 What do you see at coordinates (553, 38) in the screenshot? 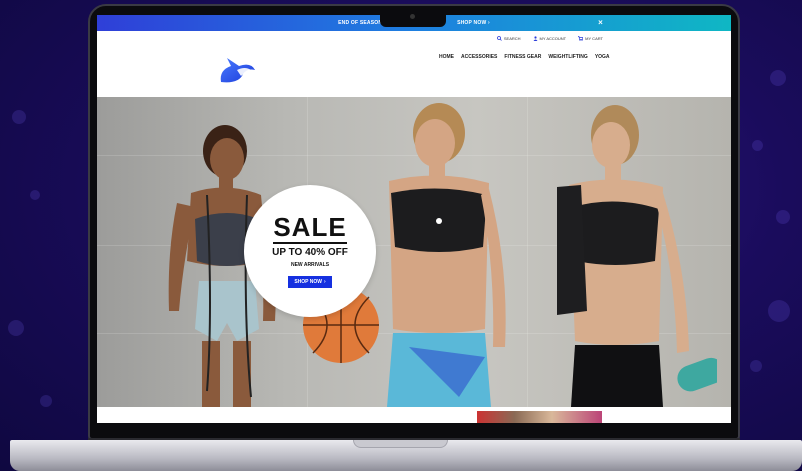
I see `account-label: MY ACCOUNT` at bounding box center [553, 38].